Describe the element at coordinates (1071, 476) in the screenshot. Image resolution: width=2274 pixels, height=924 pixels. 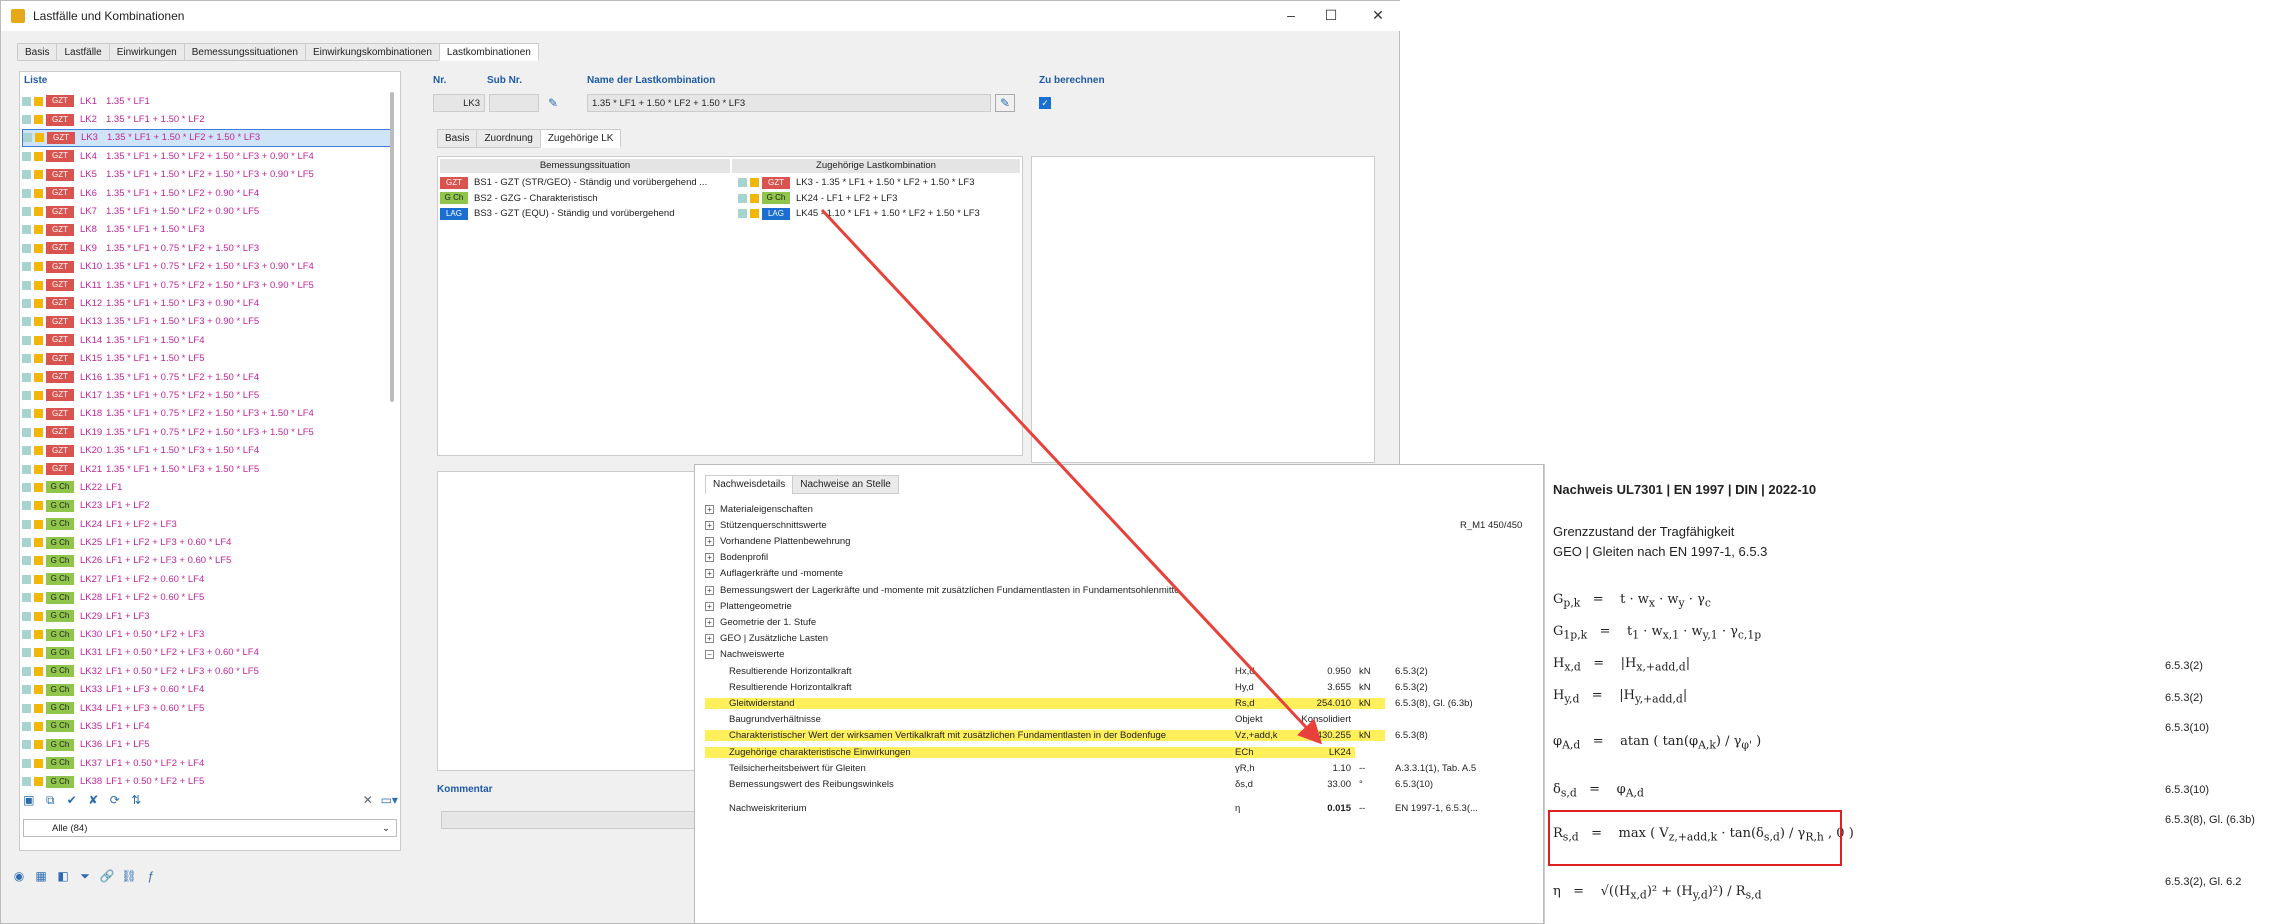
I see `annotation-arrow` at that location.